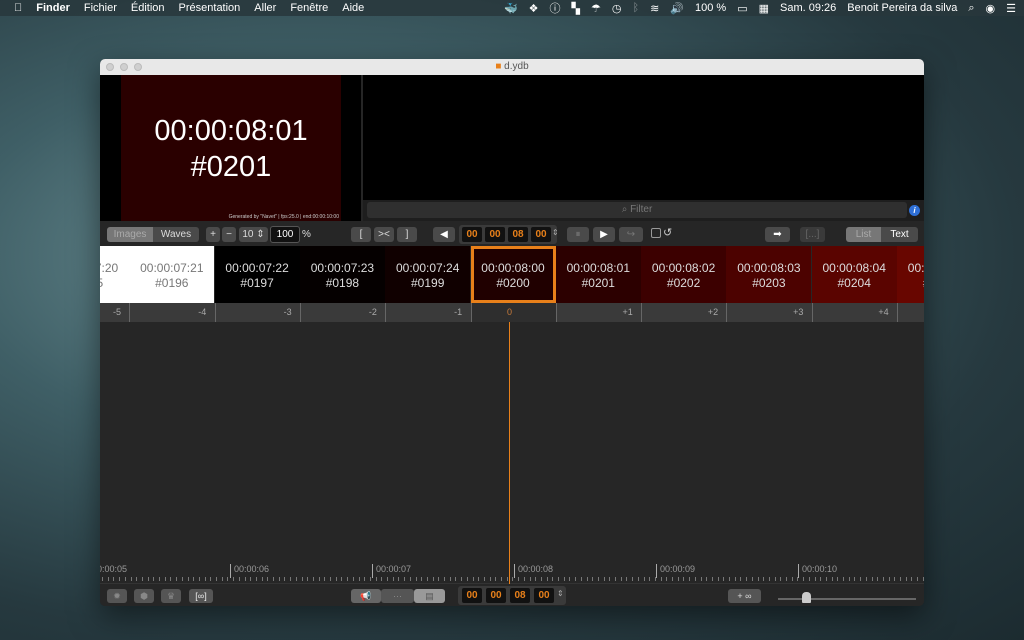 The height and width of the screenshot is (640, 1024). What do you see at coordinates (520, 595) in the screenshot?
I see `btc-seconds: 08` at bounding box center [520, 595].